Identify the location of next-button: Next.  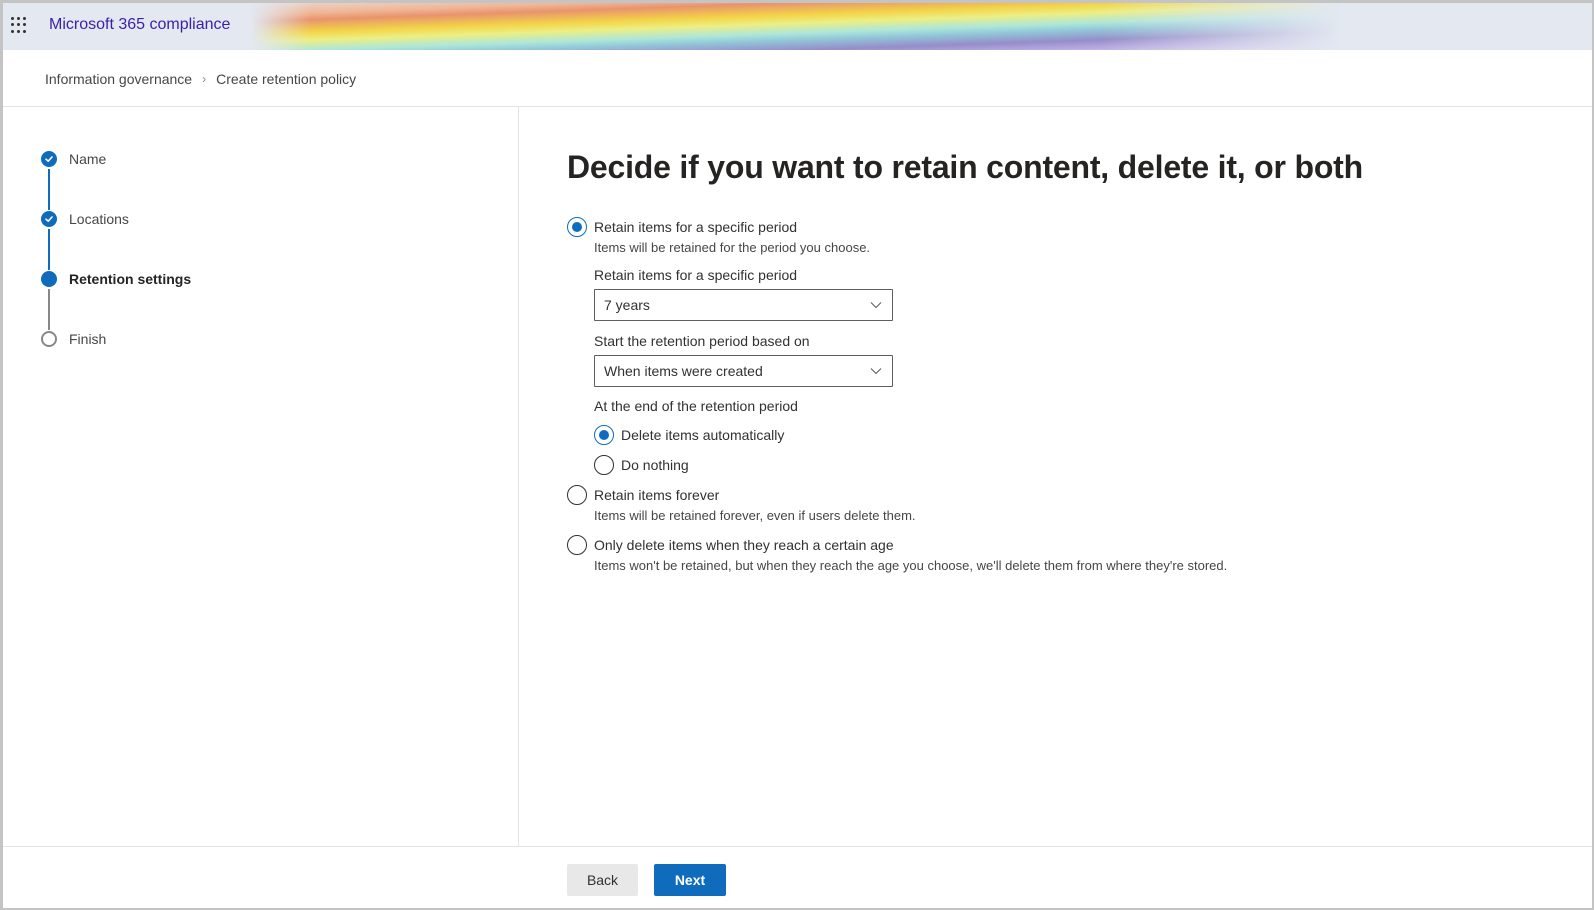
(690, 880).